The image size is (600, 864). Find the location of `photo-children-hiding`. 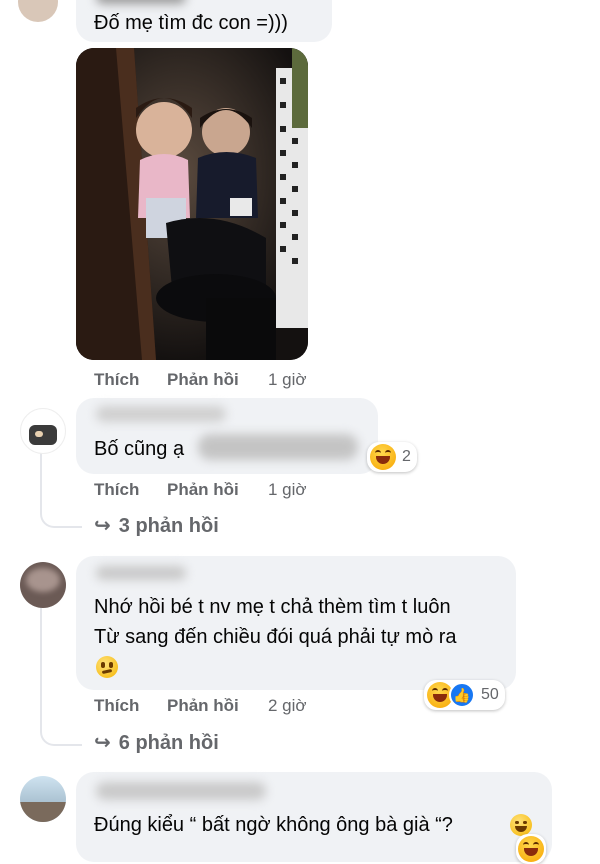

photo-children-hiding is located at coordinates (192, 204).